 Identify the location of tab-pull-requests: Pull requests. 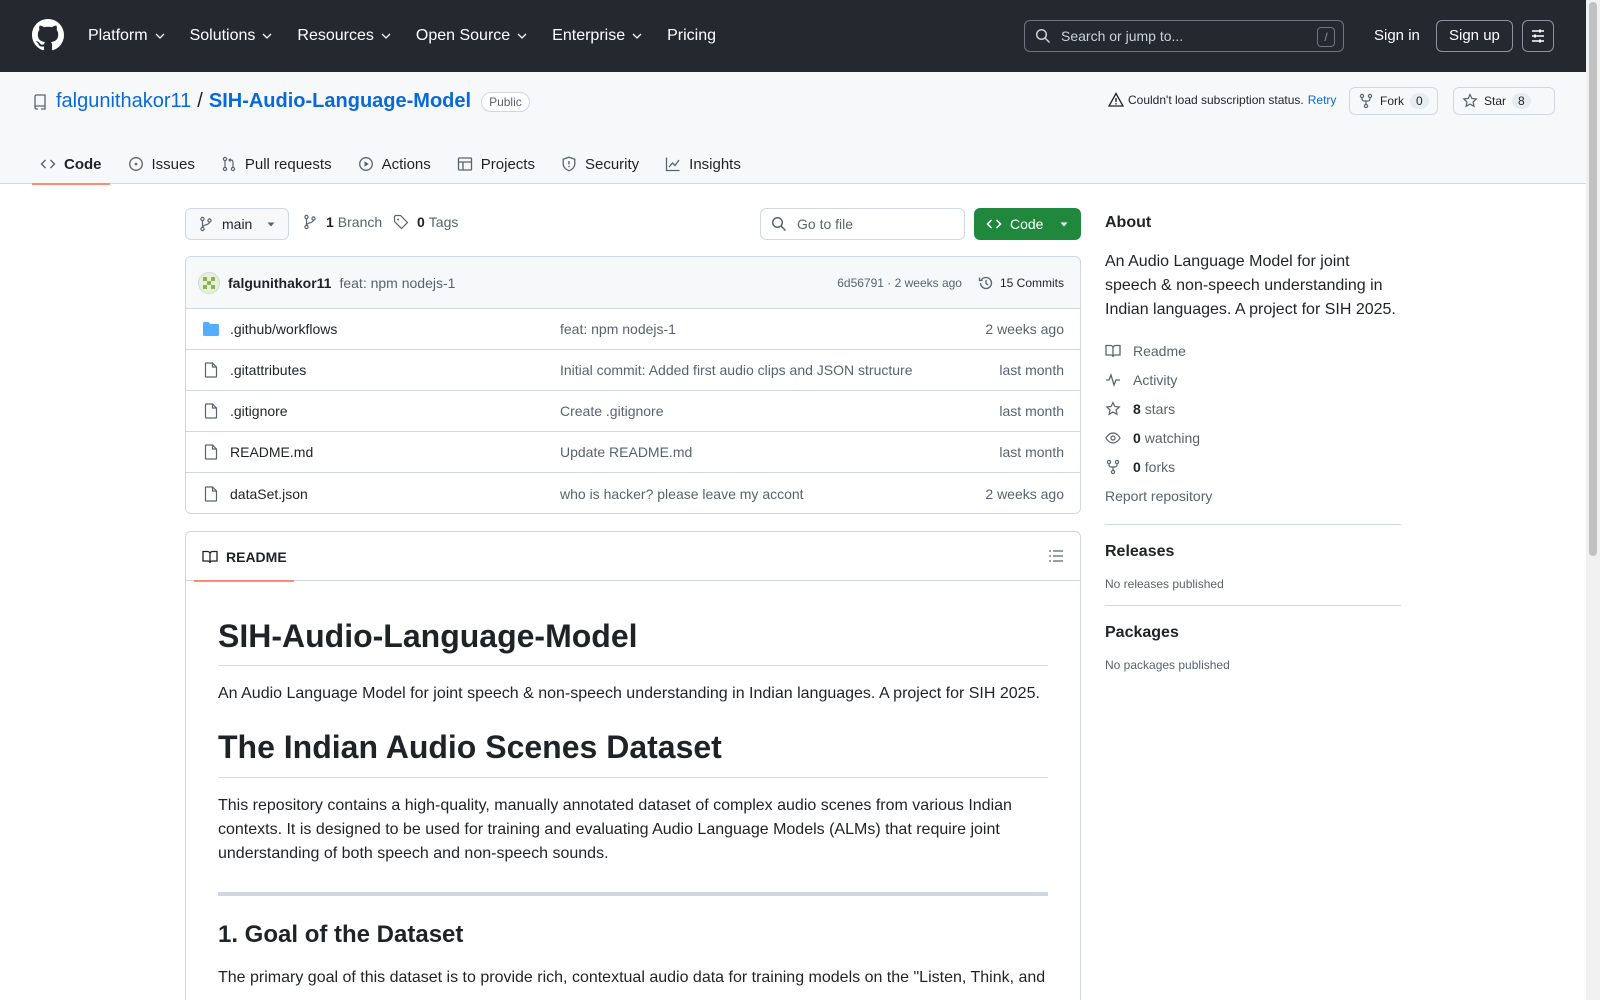
(276, 164).